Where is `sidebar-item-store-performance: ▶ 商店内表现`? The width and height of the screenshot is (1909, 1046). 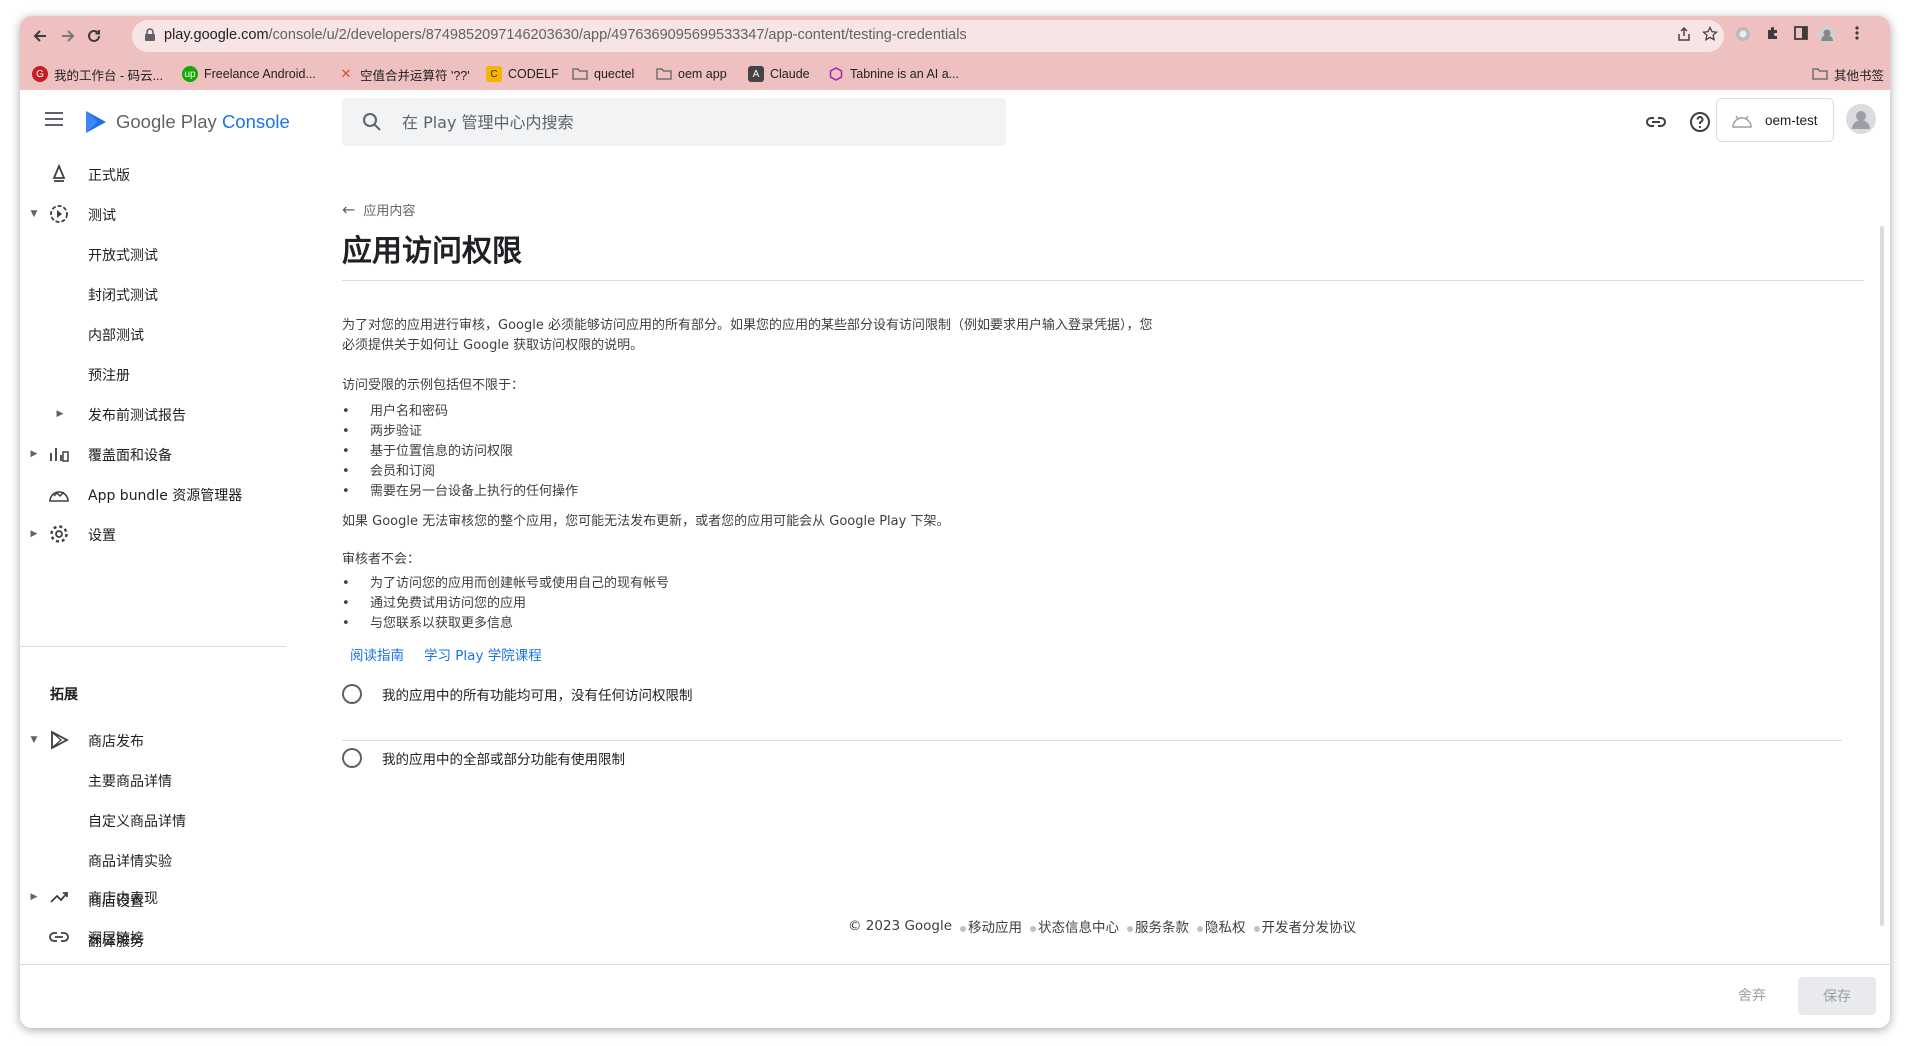 sidebar-item-store-performance: ▶ 商店内表现 is located at coordinates (155, 897).